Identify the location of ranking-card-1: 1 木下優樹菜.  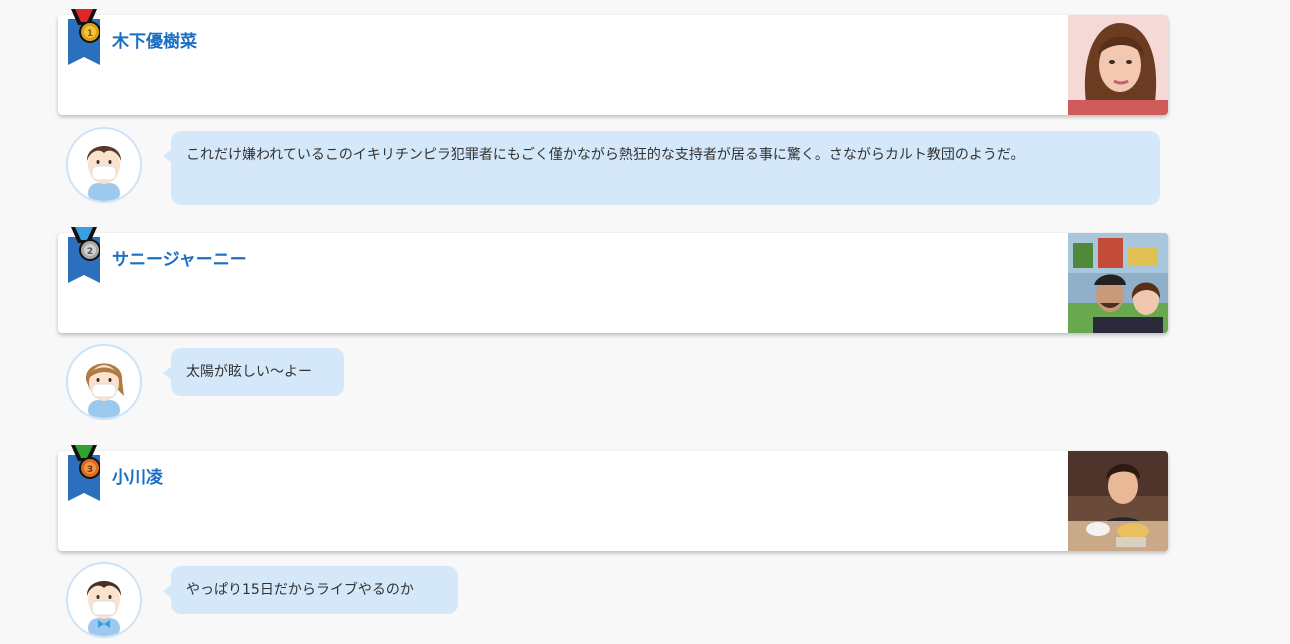
(613, 62).